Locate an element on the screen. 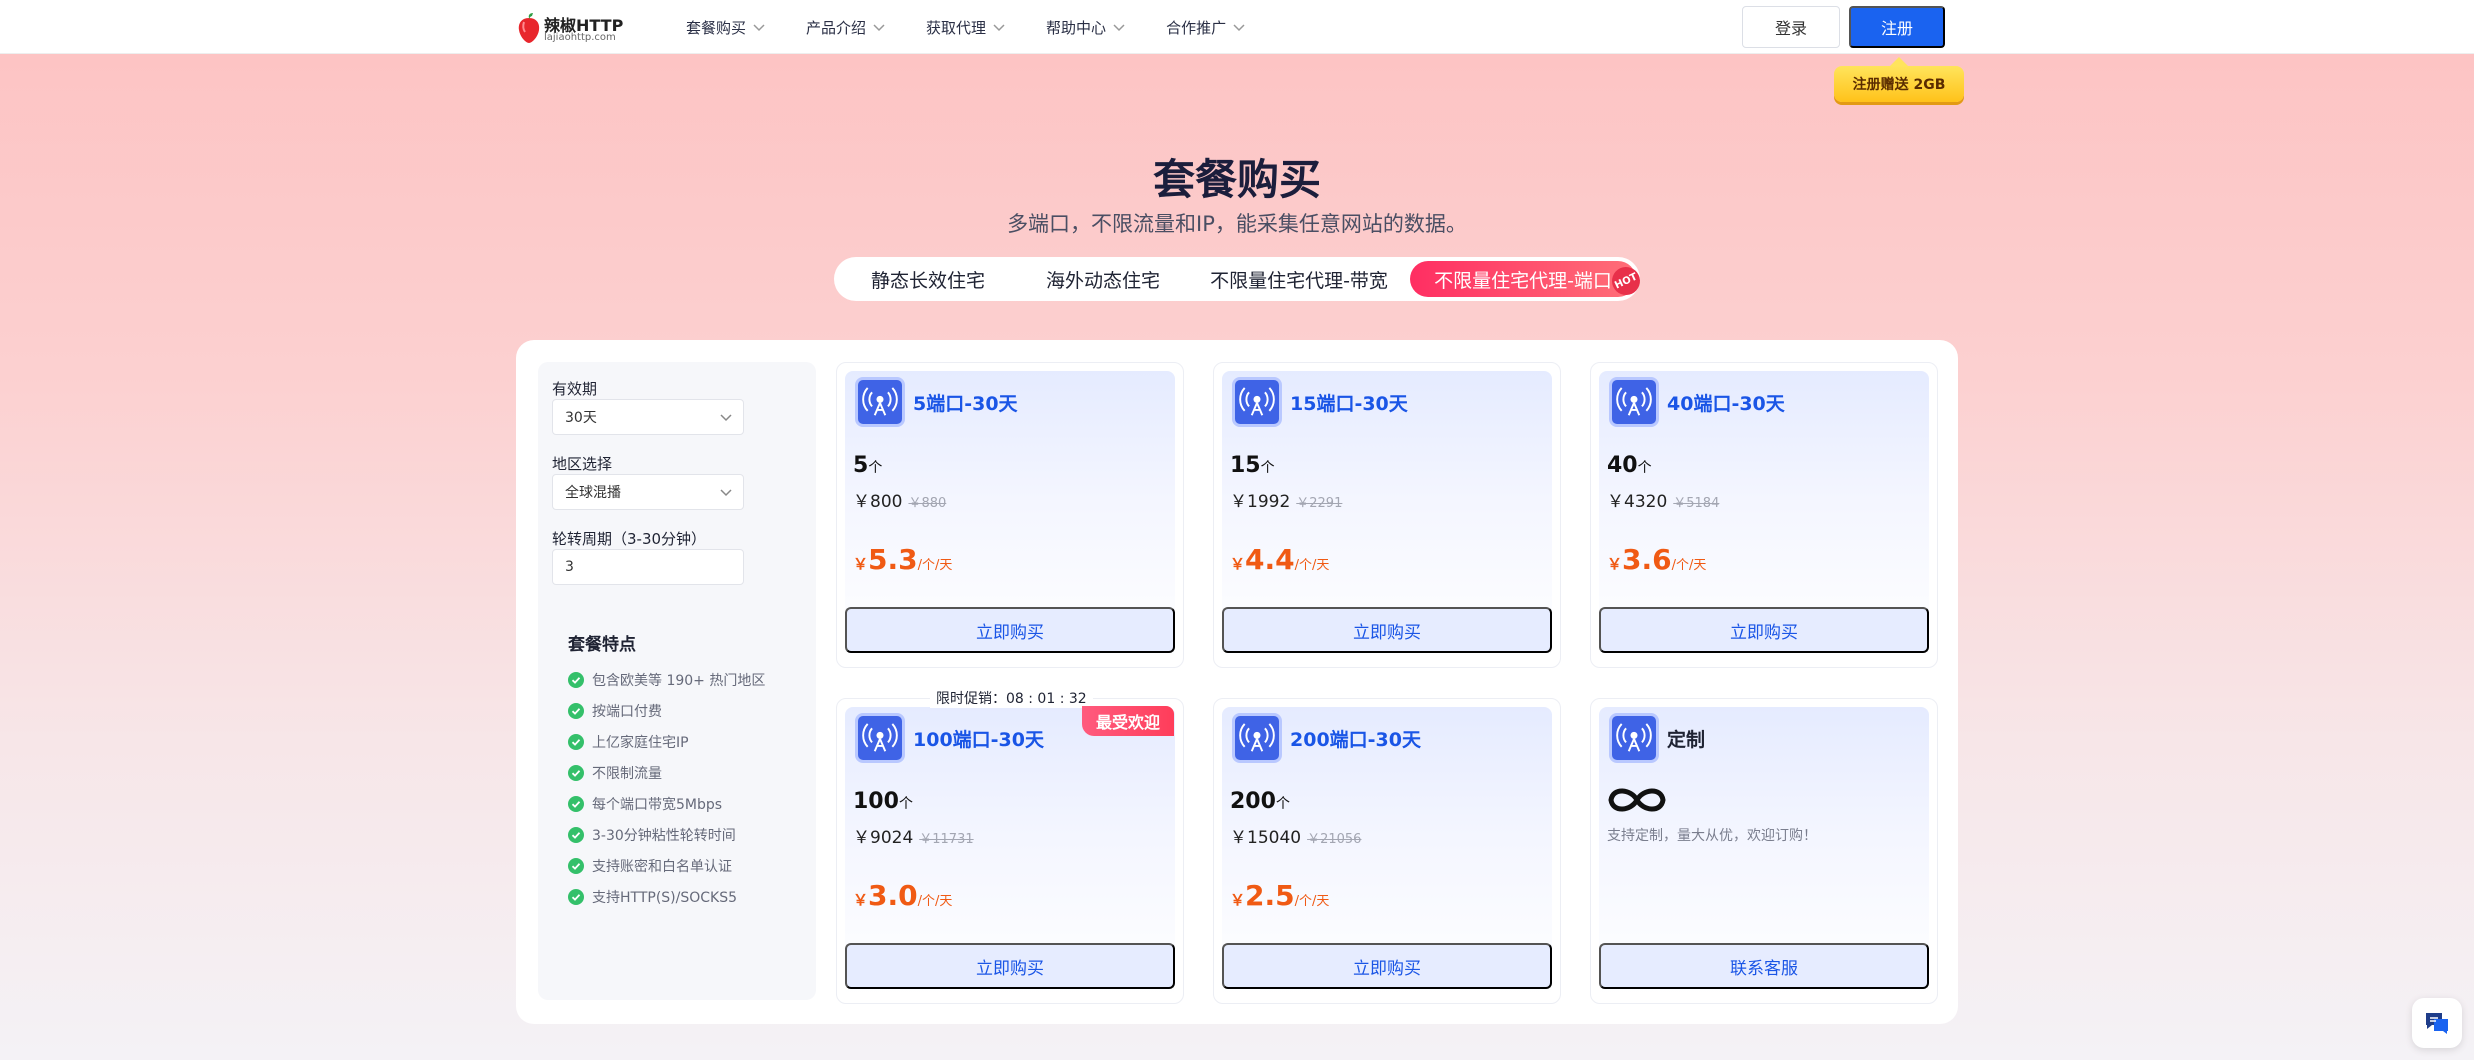 The width and height of the screenshot is (2474, 1060). card-unit-price: ￥4.4/个/天 is located at coordinates (1279, 559).